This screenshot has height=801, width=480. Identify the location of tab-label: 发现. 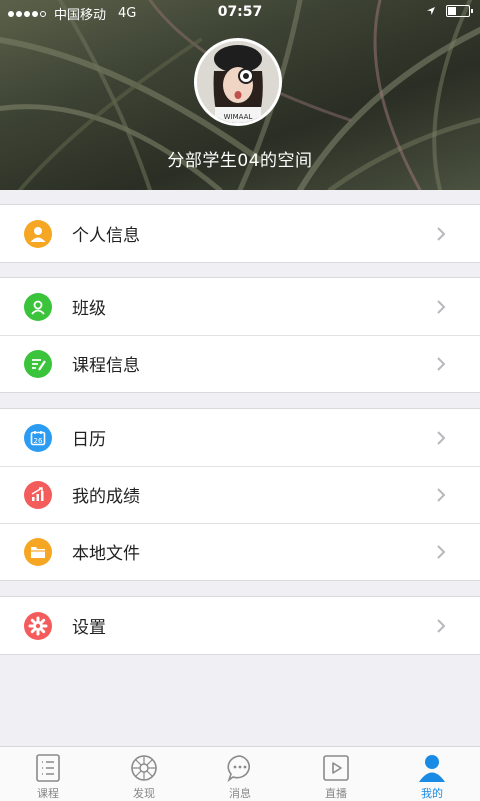
(144, 793).